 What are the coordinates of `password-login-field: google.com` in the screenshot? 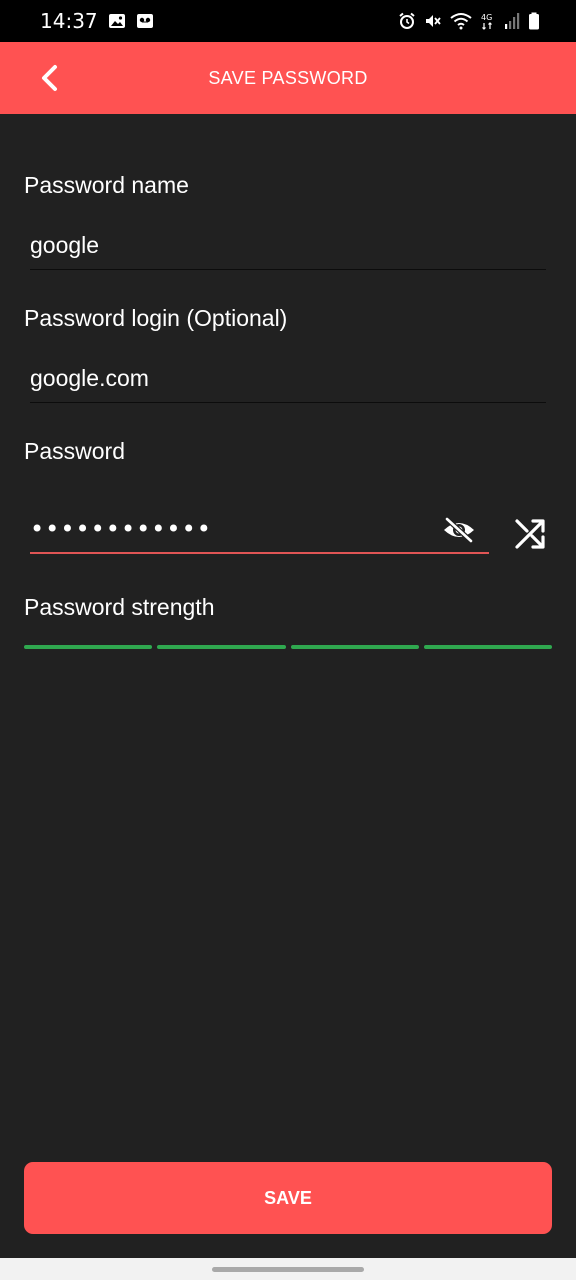 It's located at (288, 384).